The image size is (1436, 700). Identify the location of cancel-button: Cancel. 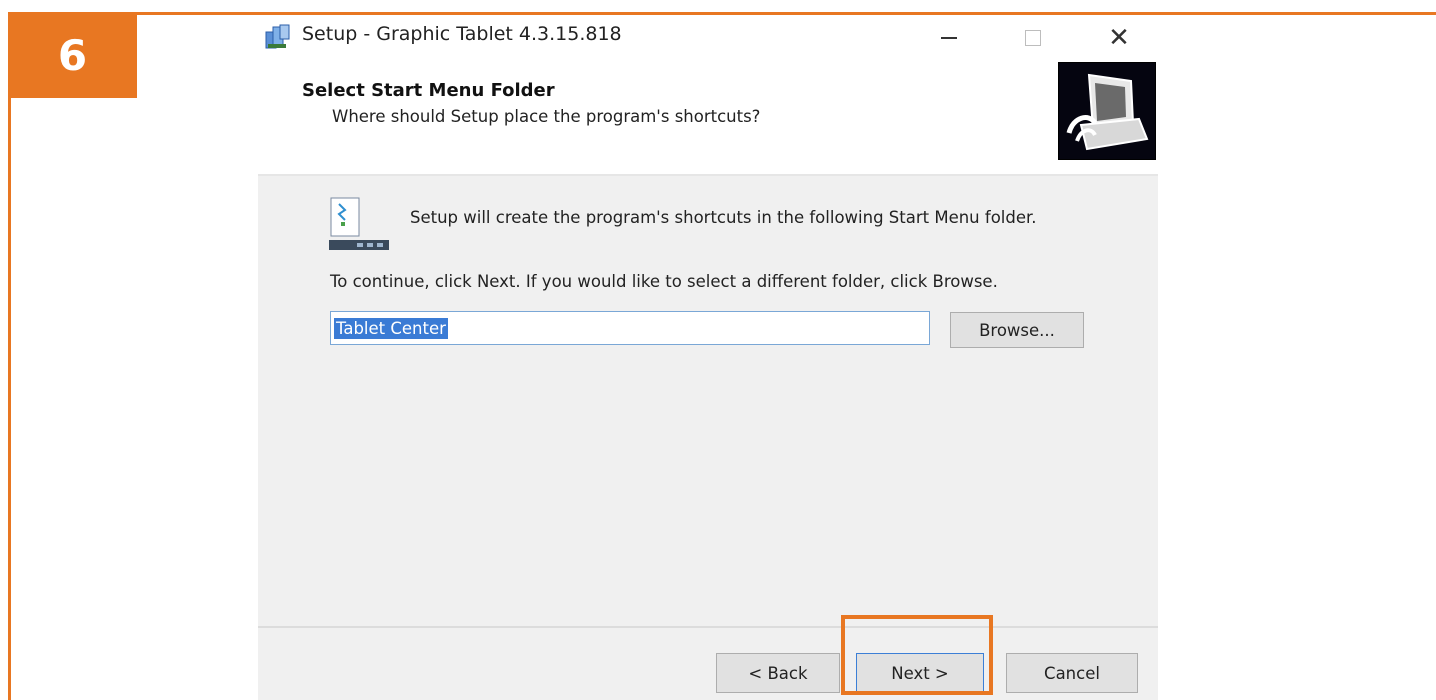
(1072, 673).